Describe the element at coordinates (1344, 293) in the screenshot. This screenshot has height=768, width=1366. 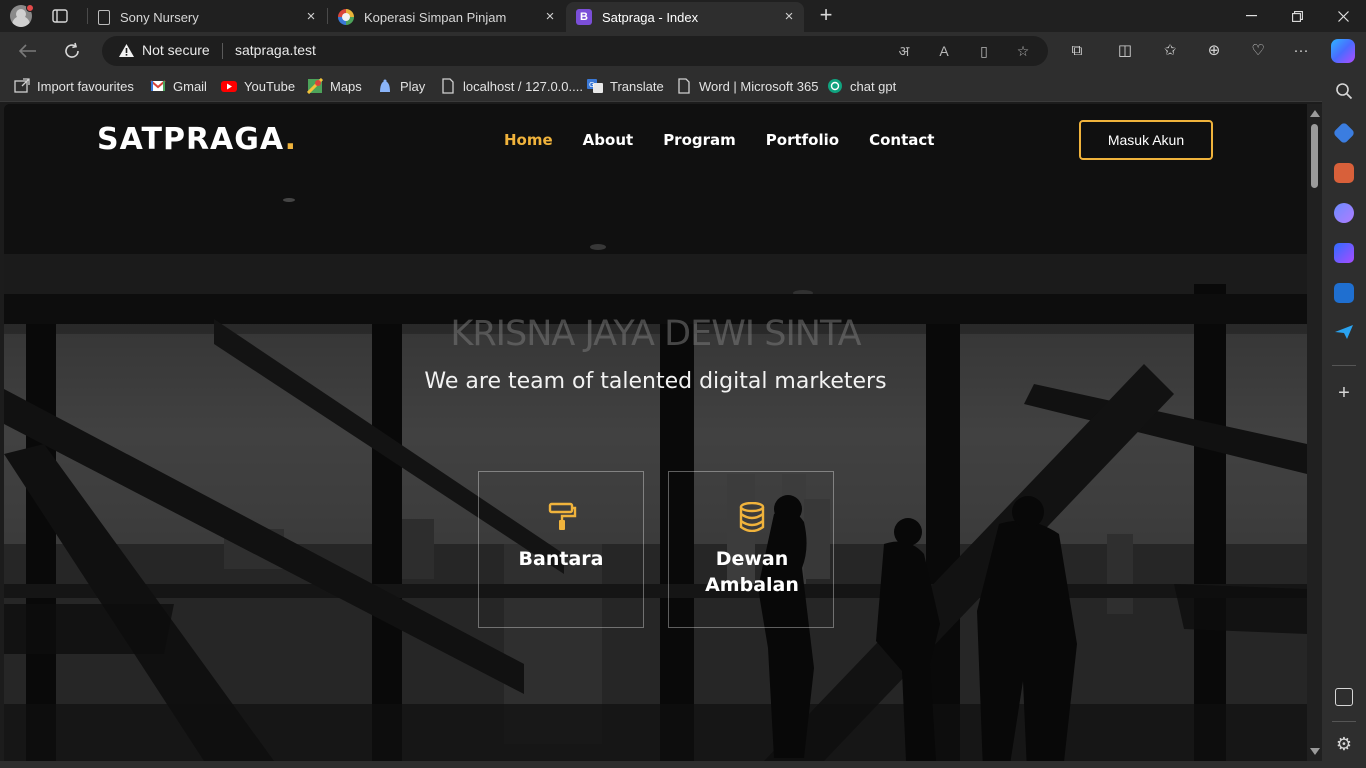
I see `outlook-icon` at that location.